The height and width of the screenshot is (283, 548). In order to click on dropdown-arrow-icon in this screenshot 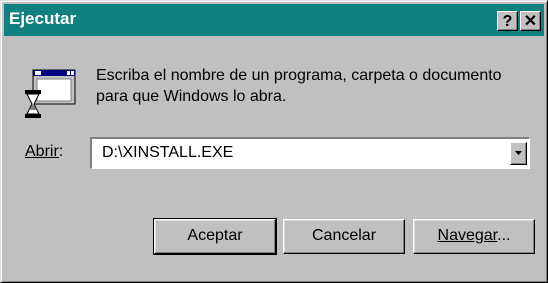, I will do `click(518, 153)`.